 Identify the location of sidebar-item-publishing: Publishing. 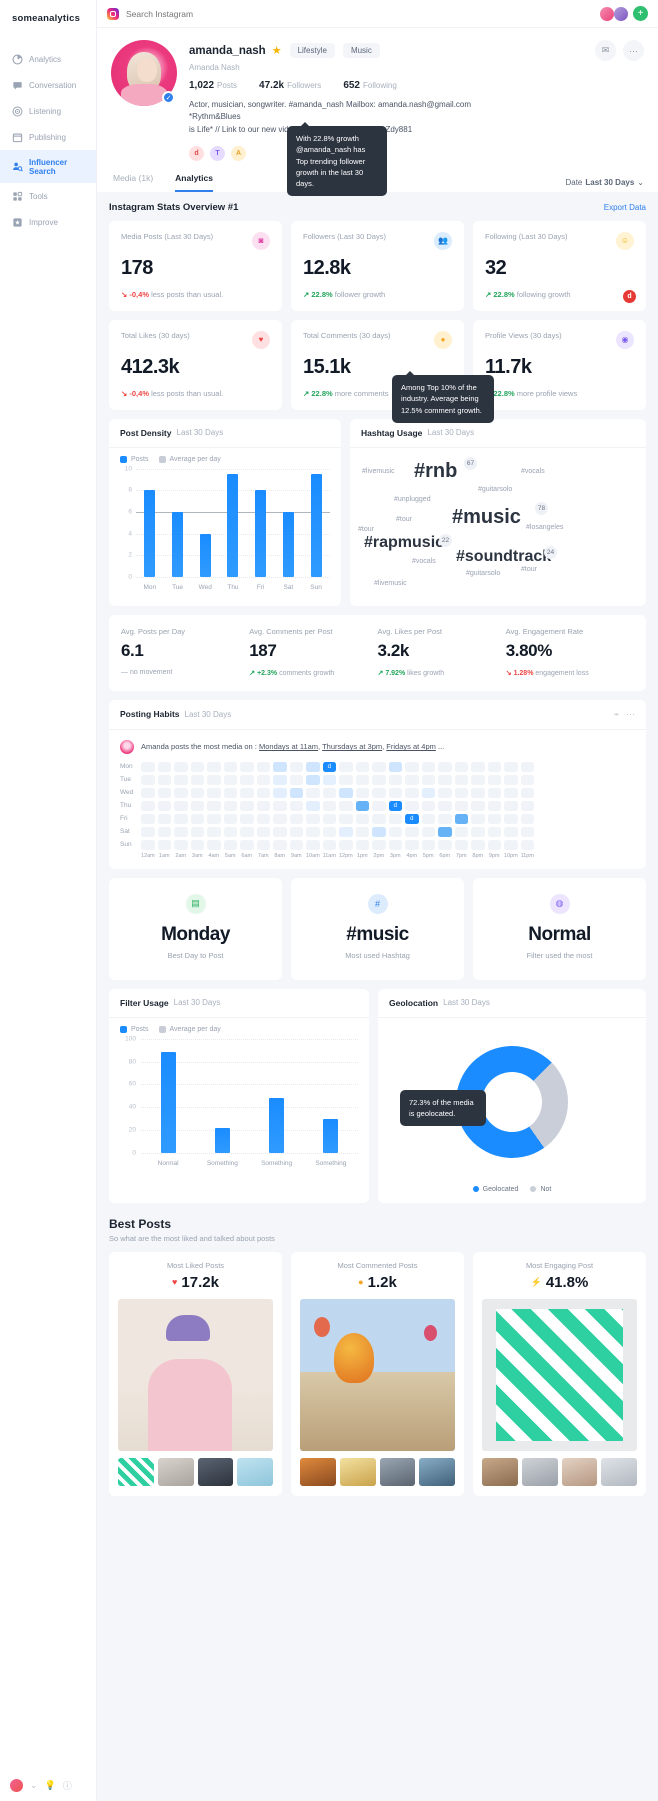
(48, 137).